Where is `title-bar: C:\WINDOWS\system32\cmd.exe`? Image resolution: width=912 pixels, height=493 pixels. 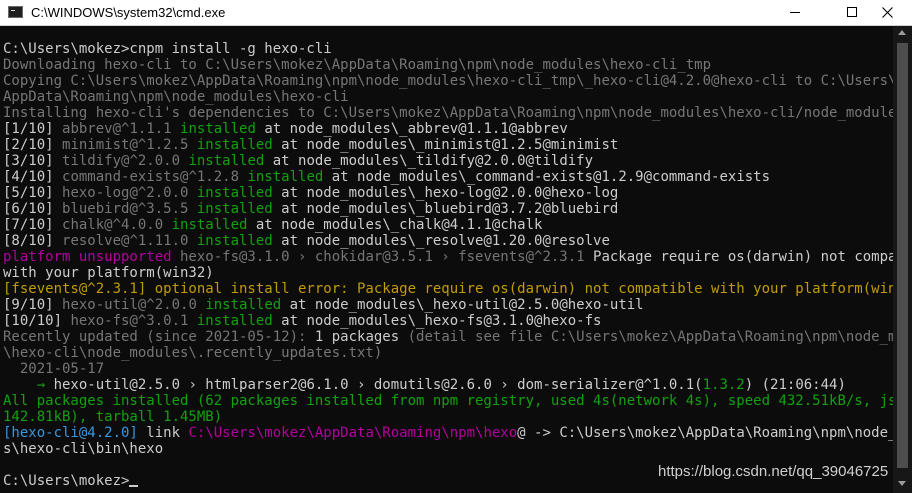 title-bar: C:\WINDOWS\system32\cmd.exe is located at coordinates (456, 13).